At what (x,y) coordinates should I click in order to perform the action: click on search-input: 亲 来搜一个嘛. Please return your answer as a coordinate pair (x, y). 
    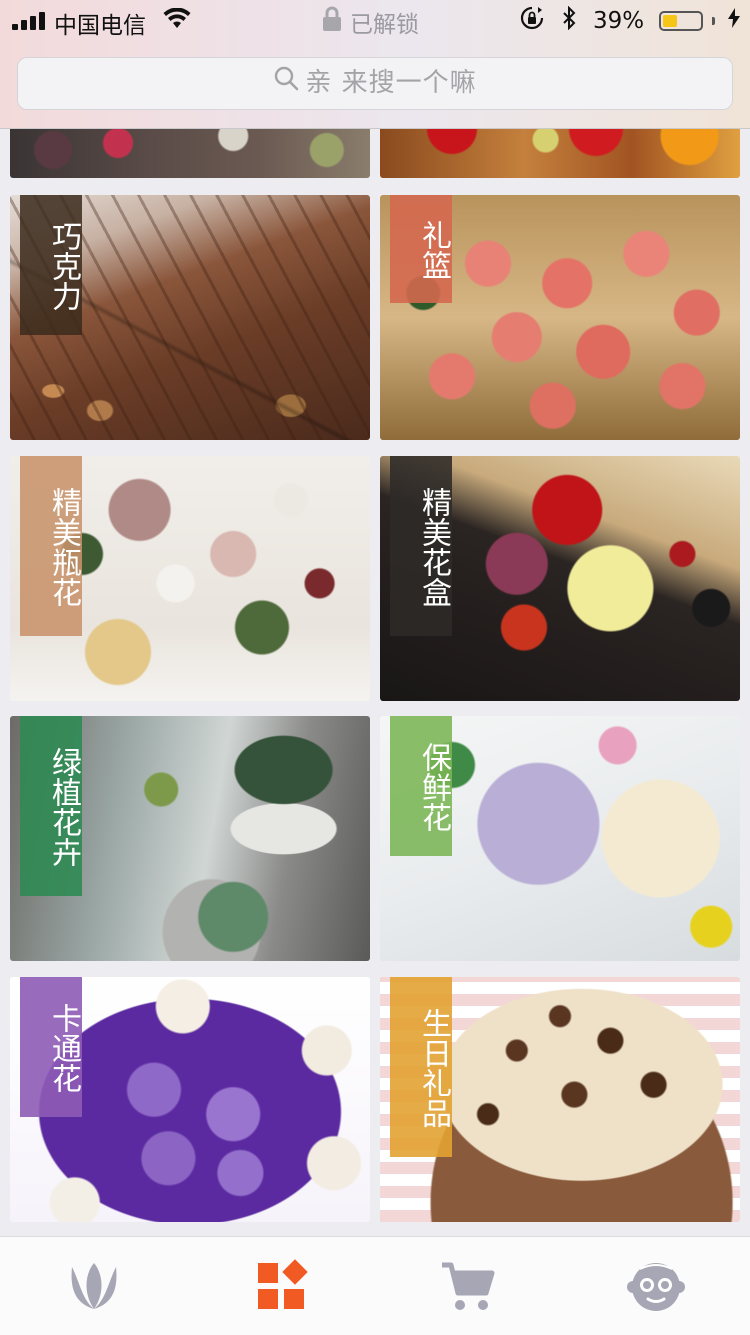
    Looking at the image, I should click on (375, 83).